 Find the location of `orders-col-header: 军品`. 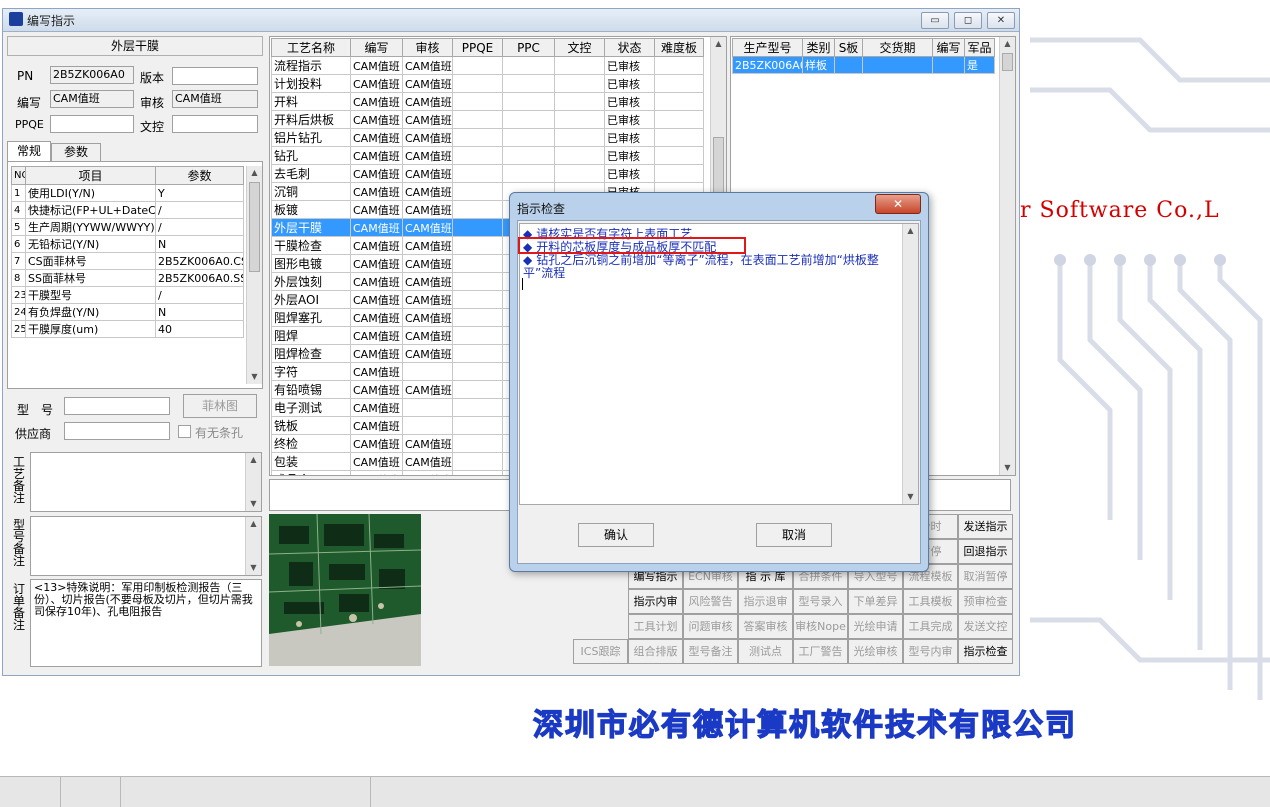

orders-col-header: 军品 is located at coordinates (979, 47).